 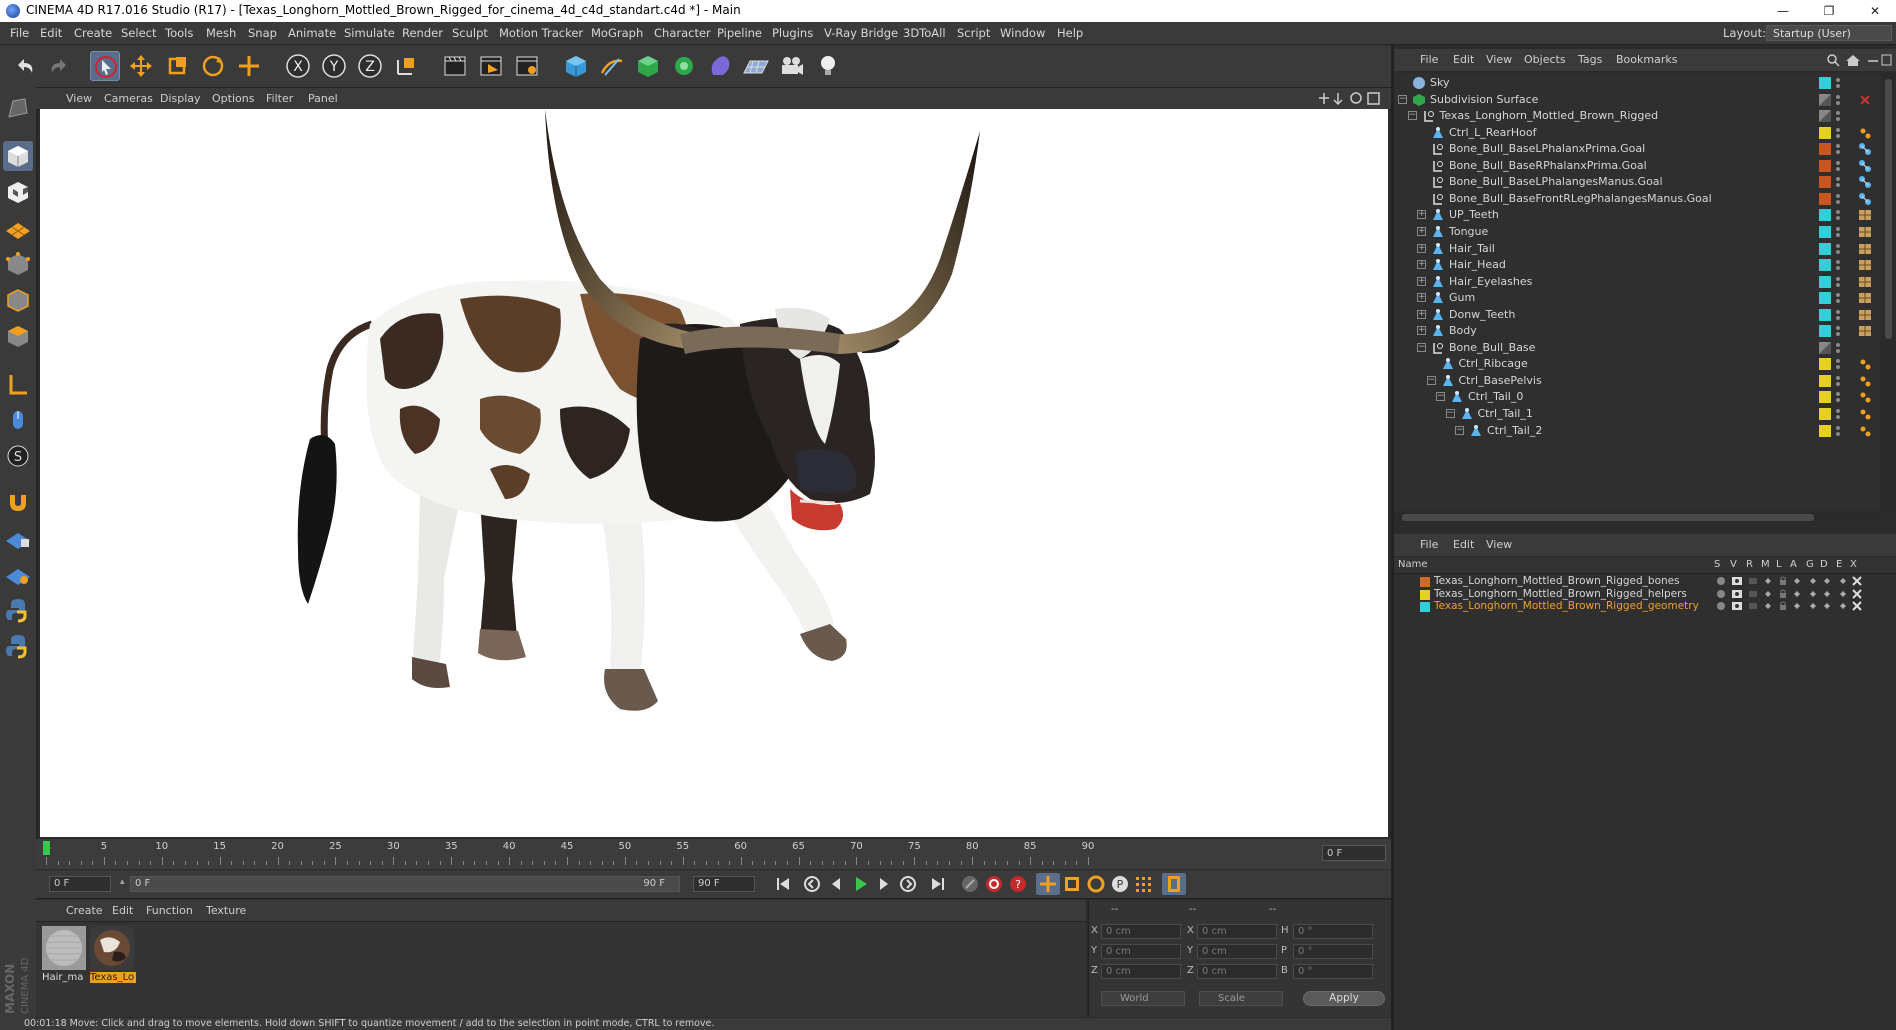 What do you see at coordinates (18, 264) in the screenshot?
I see `points-mode-icon` at bounding box center [18, 264].